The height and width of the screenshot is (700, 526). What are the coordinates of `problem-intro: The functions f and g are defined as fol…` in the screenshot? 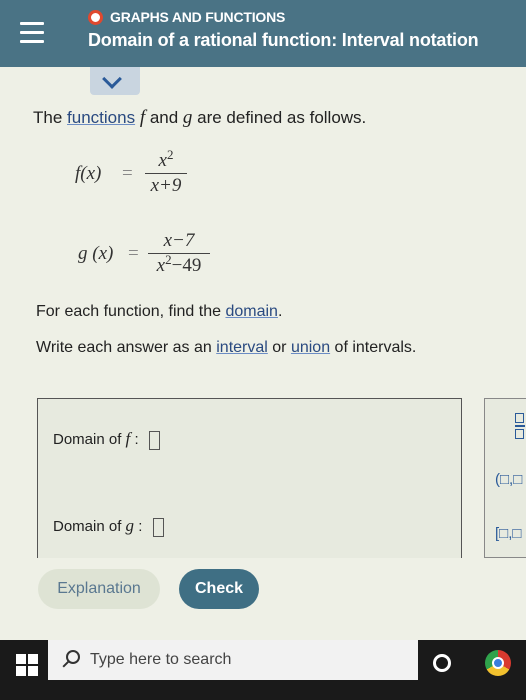 It's located at (200, 117).